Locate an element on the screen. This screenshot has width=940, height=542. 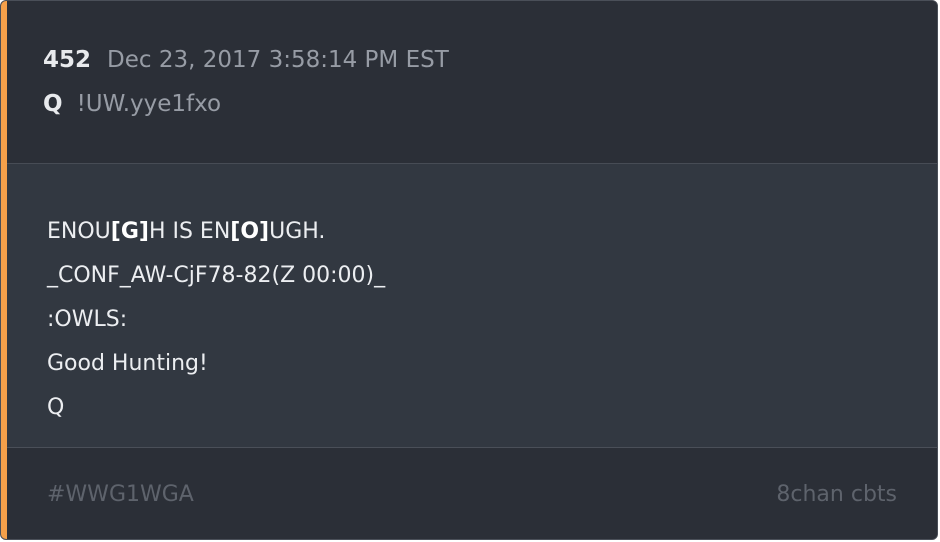
post-meta-line: 452 Dec 23, 2017 3:58:14 PM EST is located at coordinates (246, 60).